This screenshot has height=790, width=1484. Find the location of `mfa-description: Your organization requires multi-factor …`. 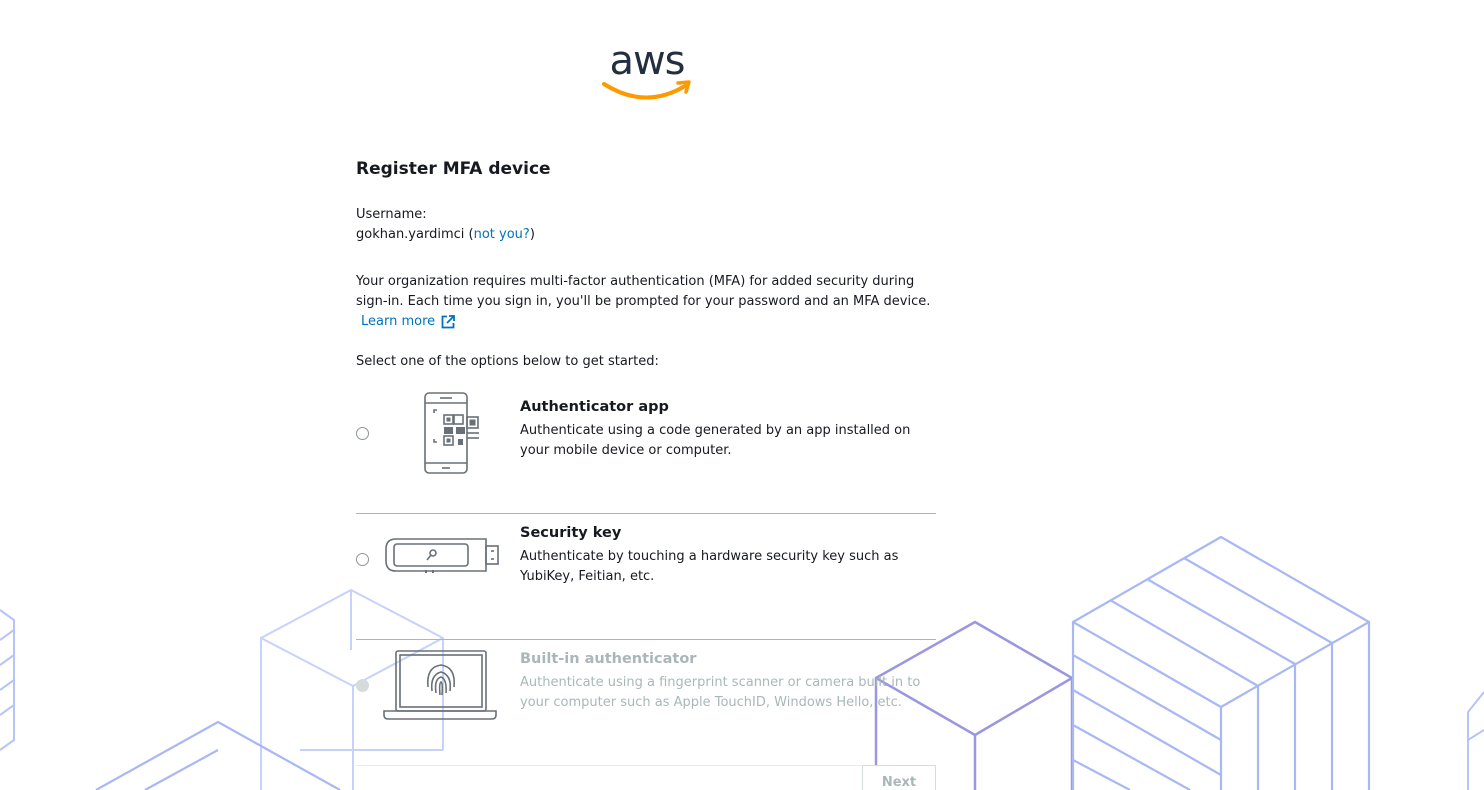

mfa-description: Your organization requires multi-factor … is located at coordinates (643, 291).